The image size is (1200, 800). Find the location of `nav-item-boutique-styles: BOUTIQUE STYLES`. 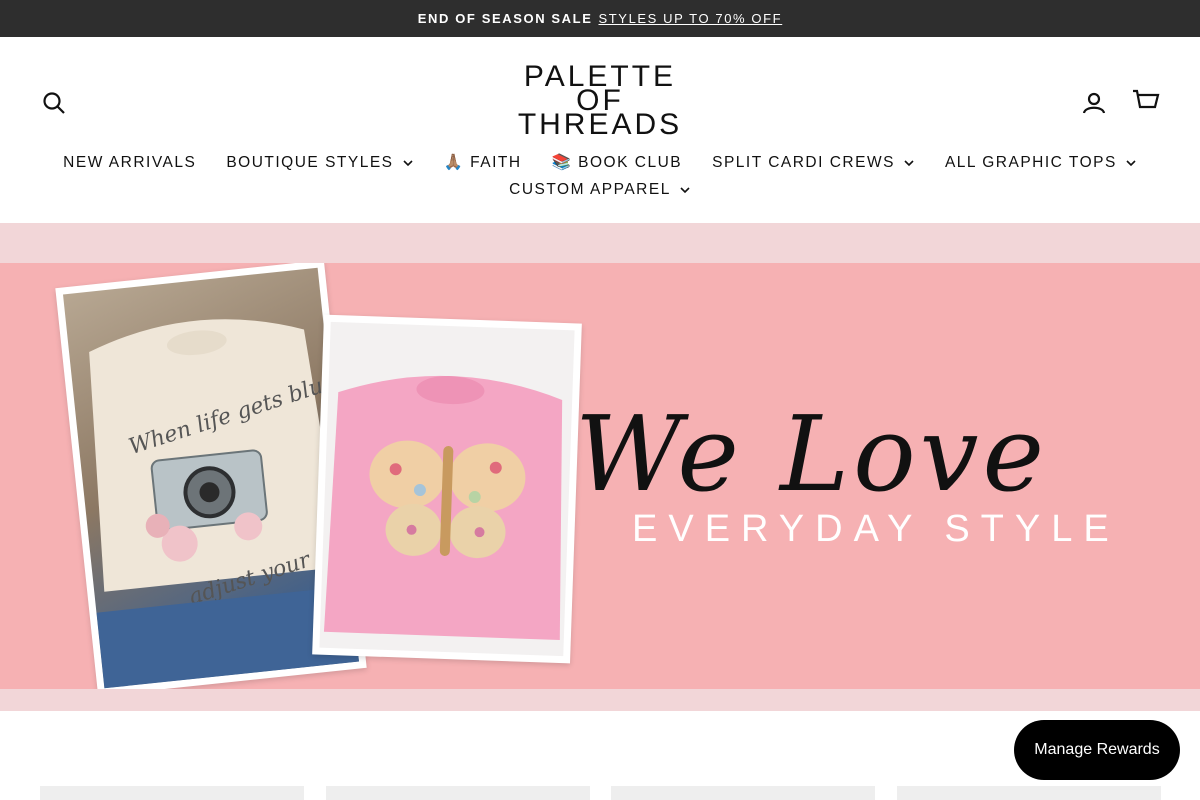

nav-item-boutique-styles: BOUTIQUE STYLES is located at coordinates (319, 162).